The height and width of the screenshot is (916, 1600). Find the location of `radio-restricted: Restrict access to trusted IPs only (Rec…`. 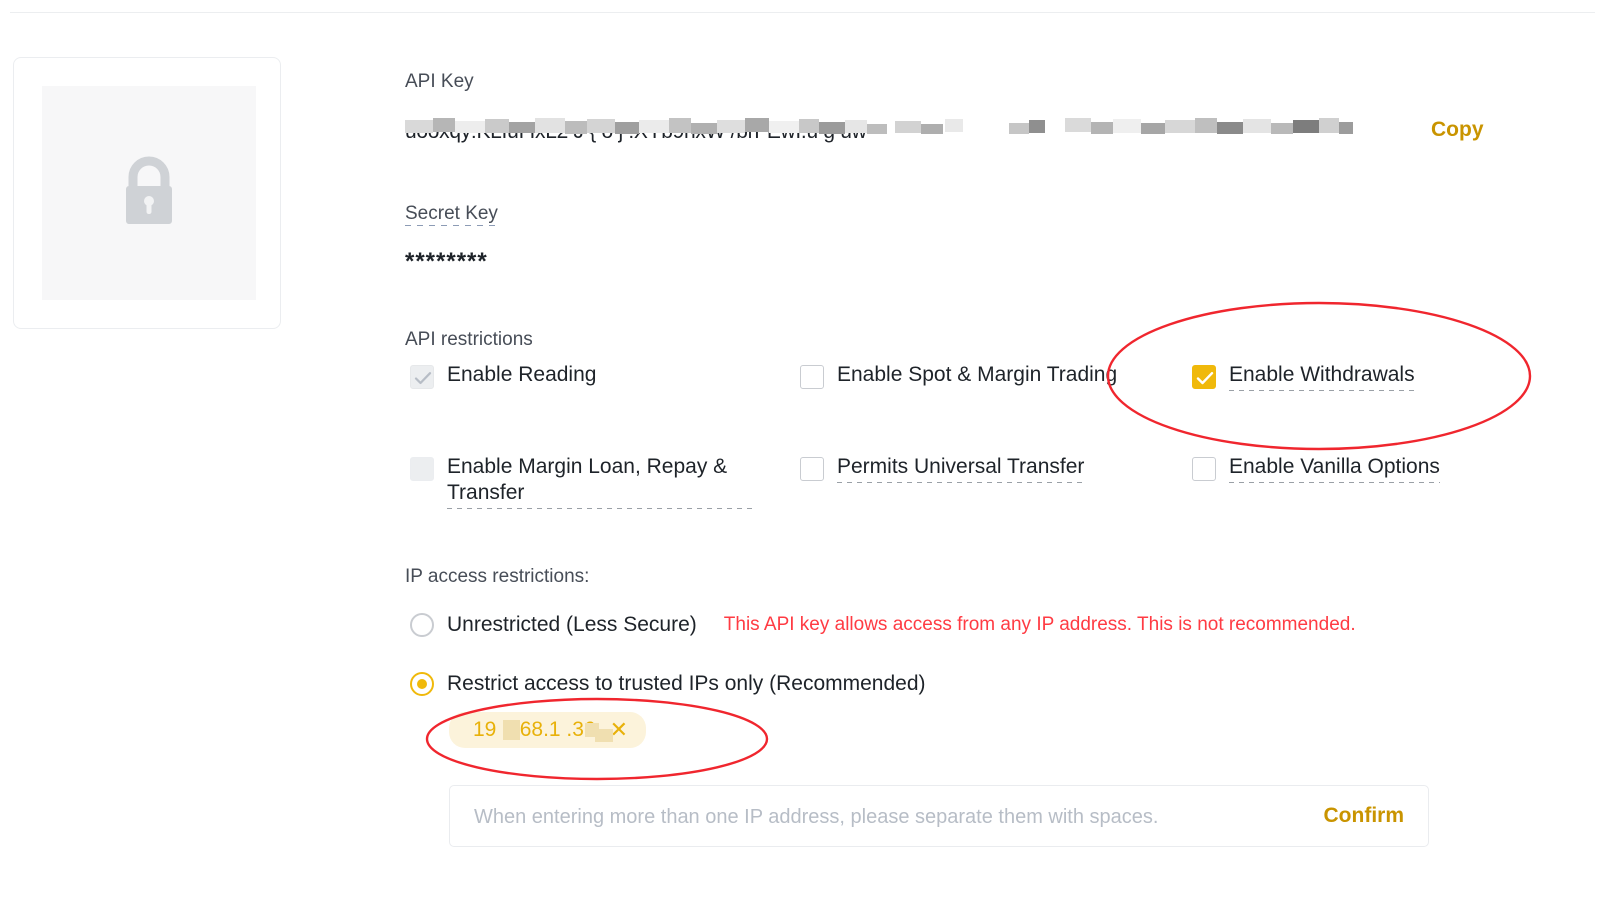

radio-restricted: Restrict access to trusted IPs only (Rec… is located at coordinates (668, 684).